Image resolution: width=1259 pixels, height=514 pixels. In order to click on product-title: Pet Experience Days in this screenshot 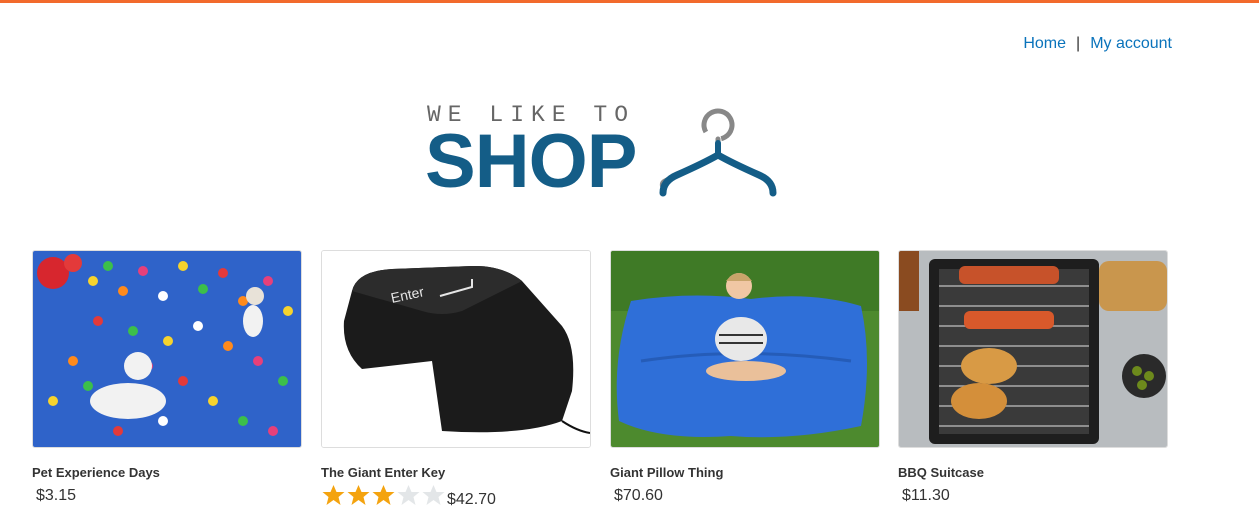, I will do `click(96, 472)`.